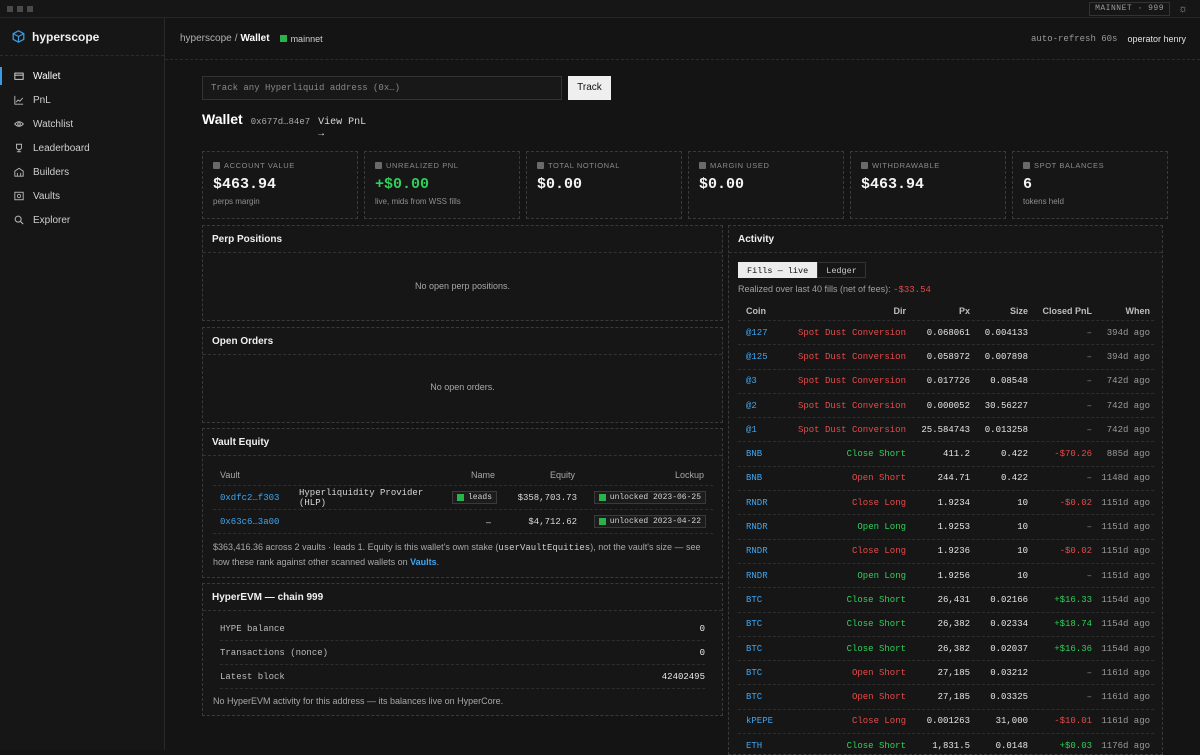  Describe the element at coordinates (82, 100) in the screenshot. I see `sidebar-item-pnl: PnL` at that location.